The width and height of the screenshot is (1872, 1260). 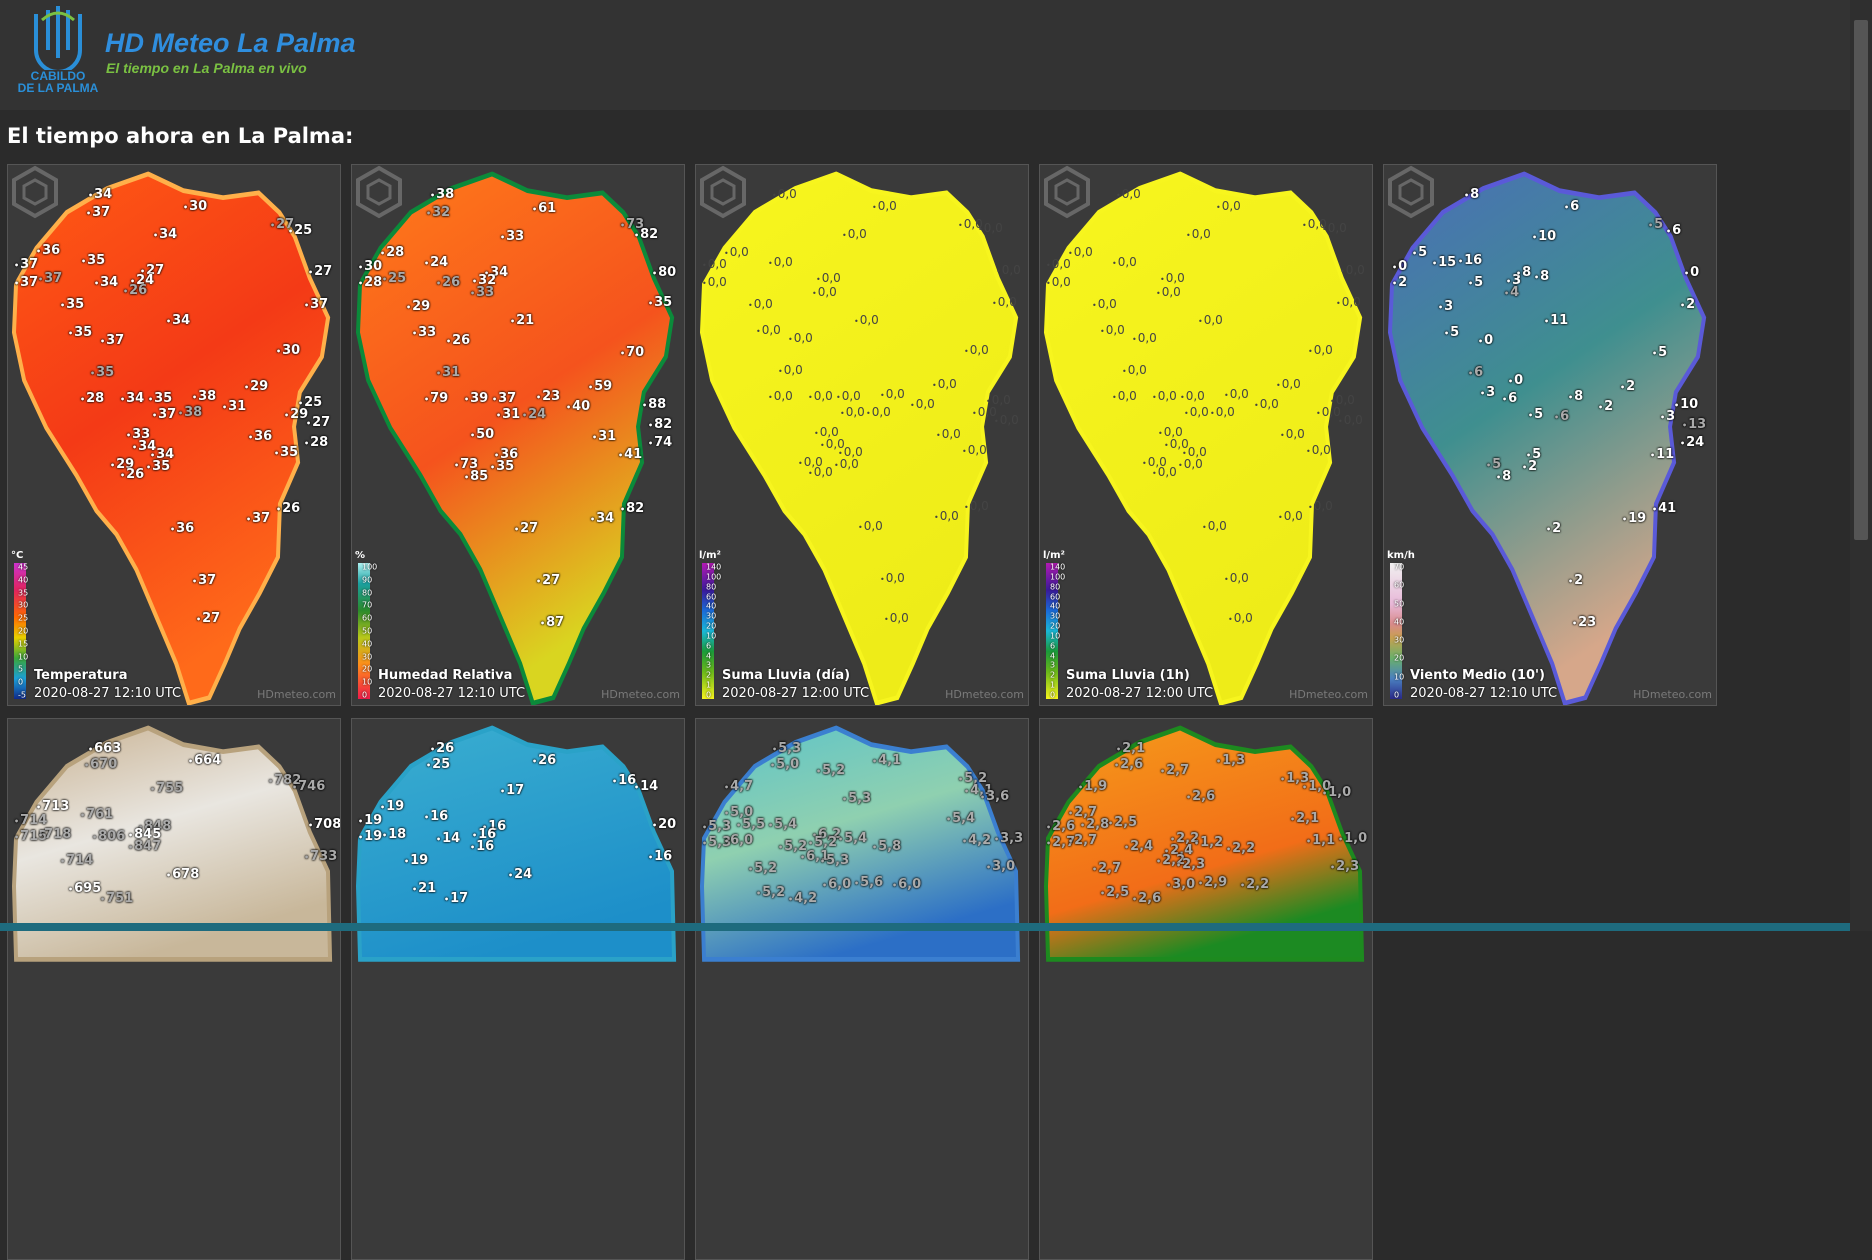 I want to click on station-value: 2,2, so click(x=1254, y=884).